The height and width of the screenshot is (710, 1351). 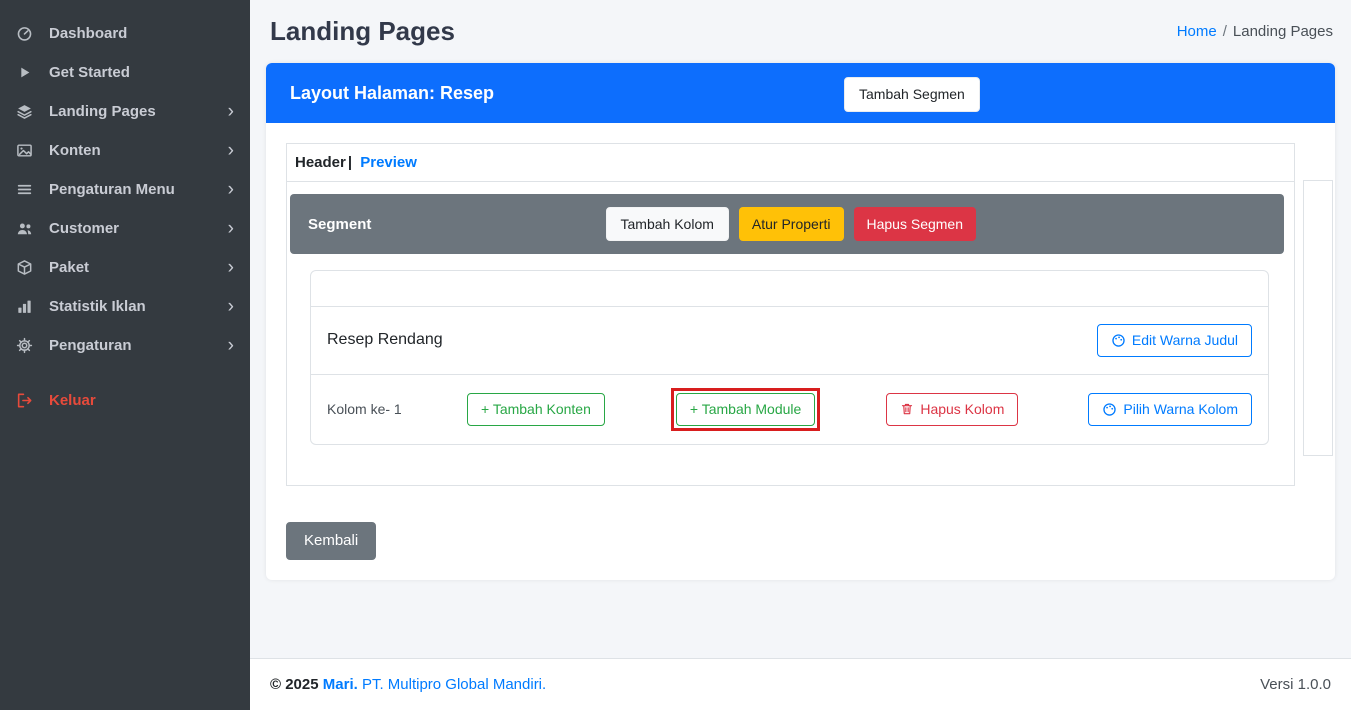 I want to click on sidebar-item-label: Paket, so click(x=69, y=267).